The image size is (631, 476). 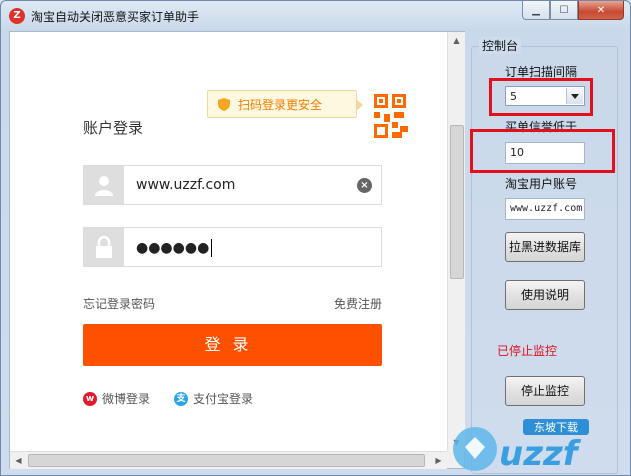 What do you see at coordinates (224, 104) in the screenshot?
I see `shield-icon` at bounding box center [224, 104].